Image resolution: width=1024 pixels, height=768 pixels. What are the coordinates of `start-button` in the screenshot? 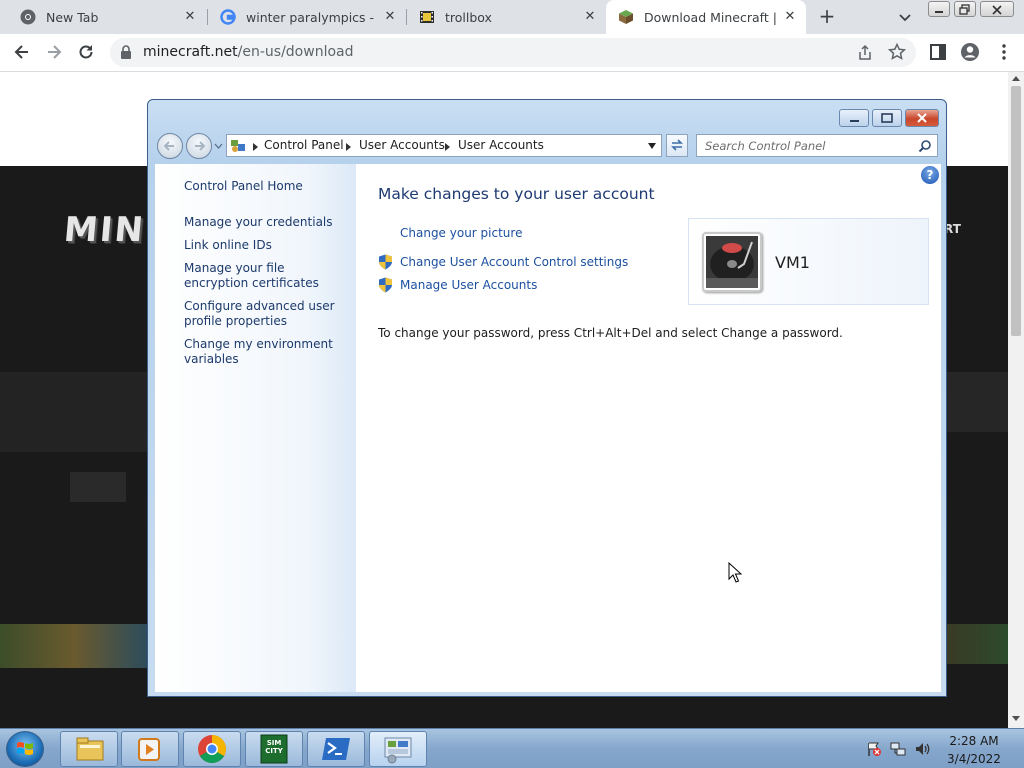 It's located at (25, 749).